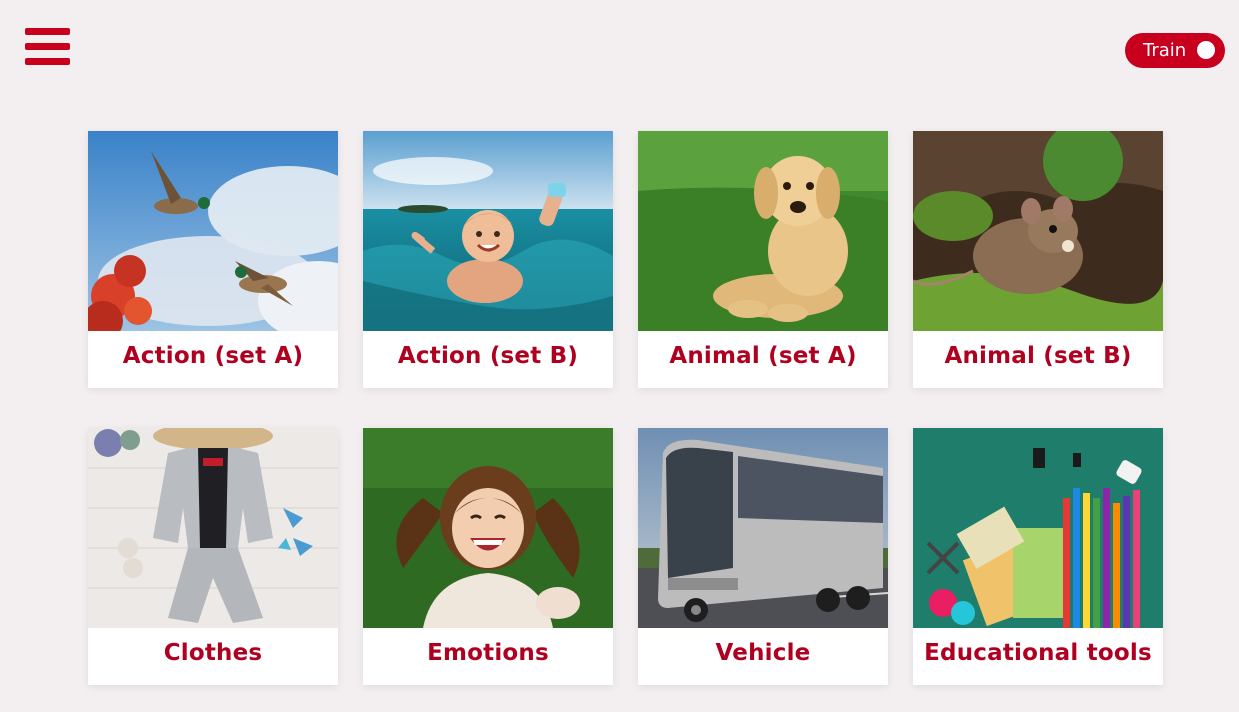 Image resolution: width=1239 pixels, height=712 pixels. I want to click on category-card-vehicle: Vehicle, so click(763, 556).